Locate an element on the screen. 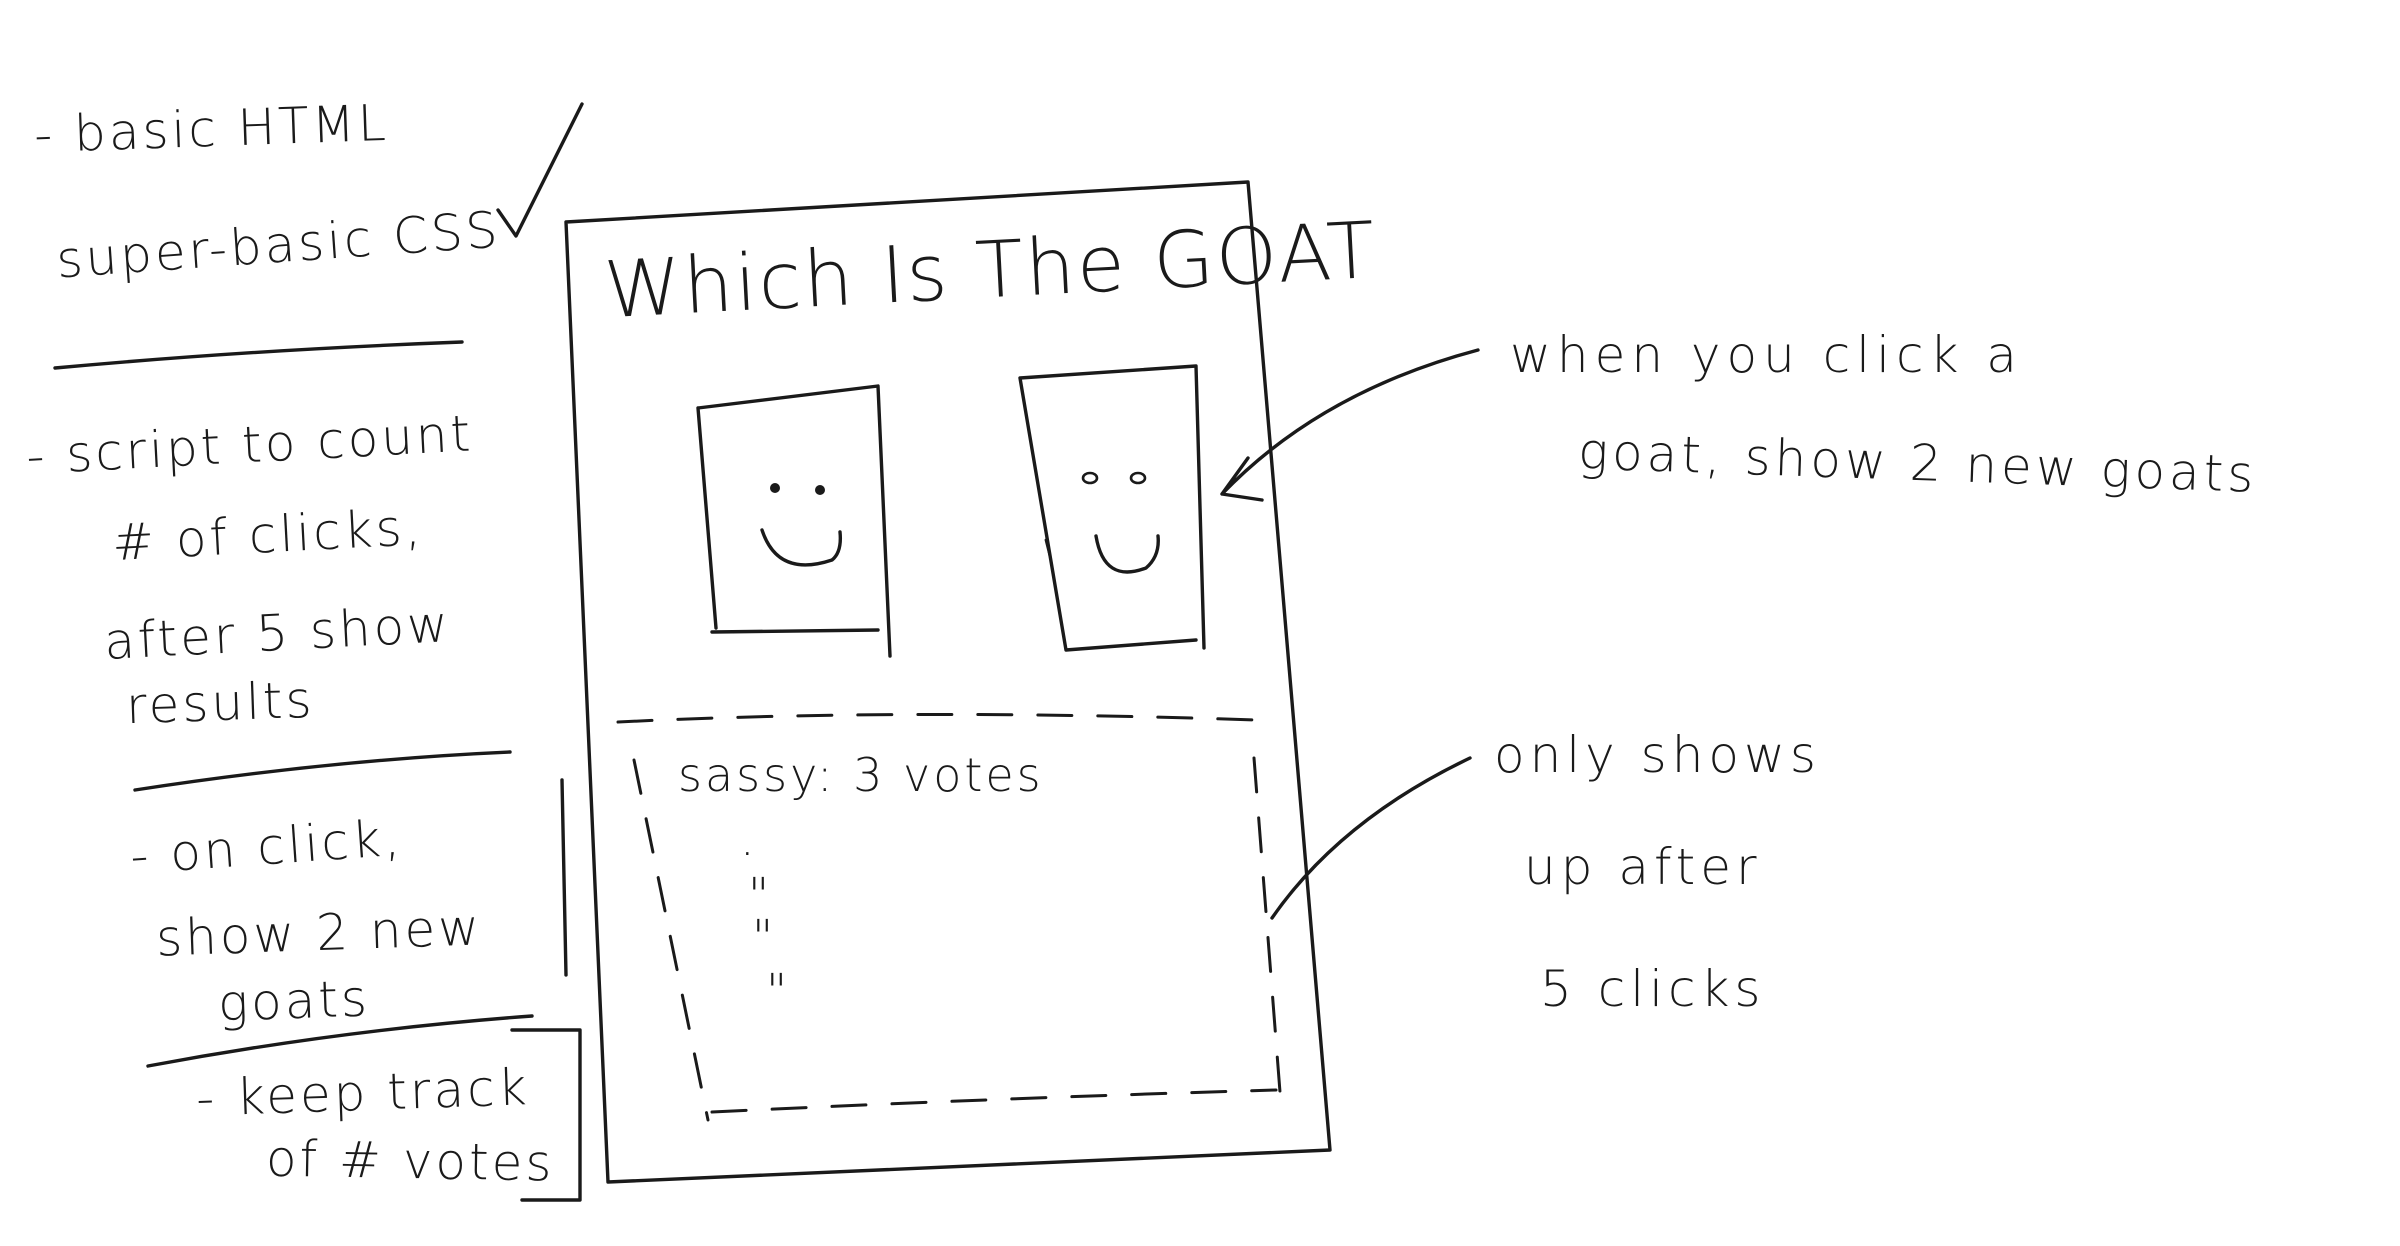 The width and height of the screenshot is (2400, 1246). goat-card-right is located at coordinates (1112, 508).